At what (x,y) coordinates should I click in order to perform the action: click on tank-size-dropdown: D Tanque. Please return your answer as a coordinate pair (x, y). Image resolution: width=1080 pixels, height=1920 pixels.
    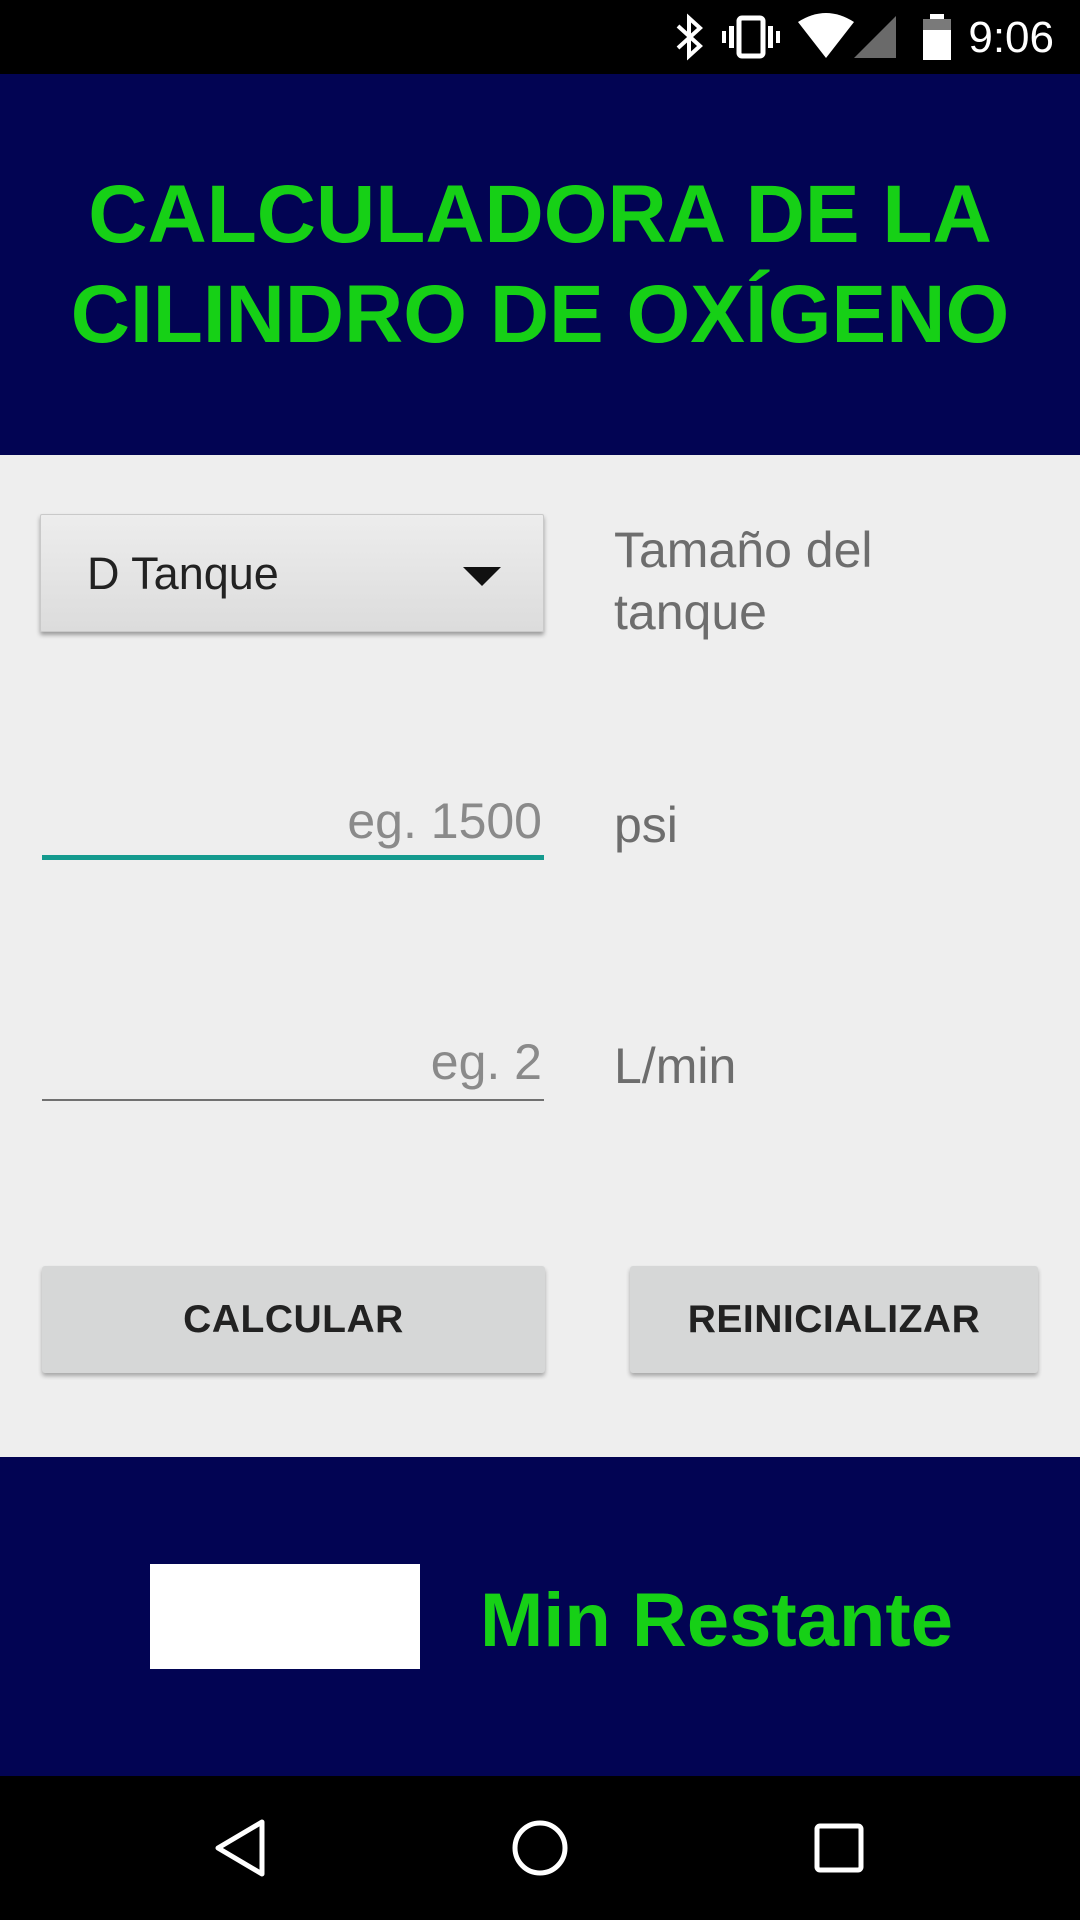
    Looking at the image, I should click on (292, 573).